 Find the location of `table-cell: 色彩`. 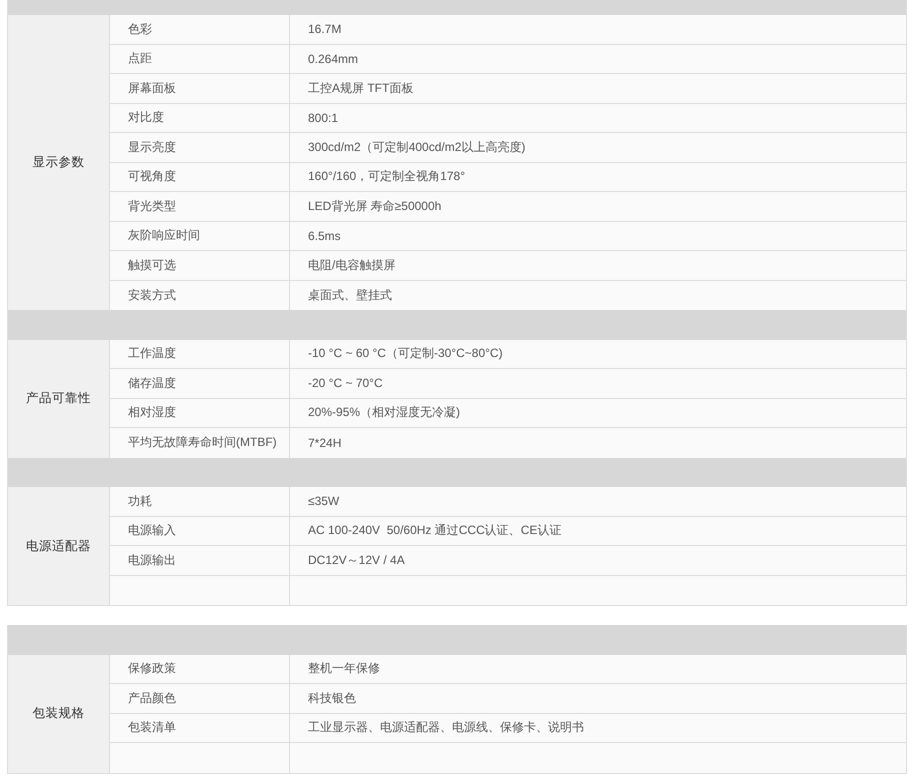

table-cell: 色彩 is located at coordinates (200, 29).